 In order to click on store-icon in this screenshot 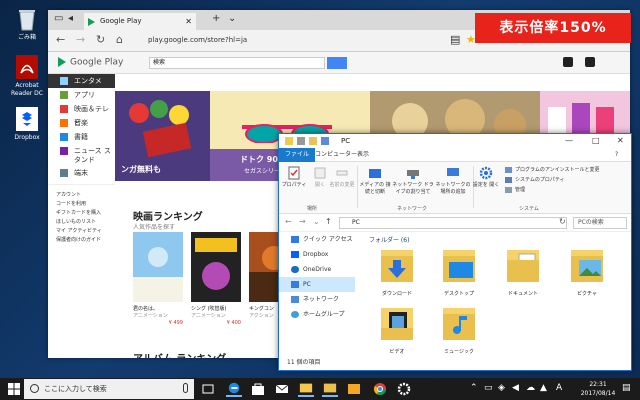, I will do `click(258, 389)`.